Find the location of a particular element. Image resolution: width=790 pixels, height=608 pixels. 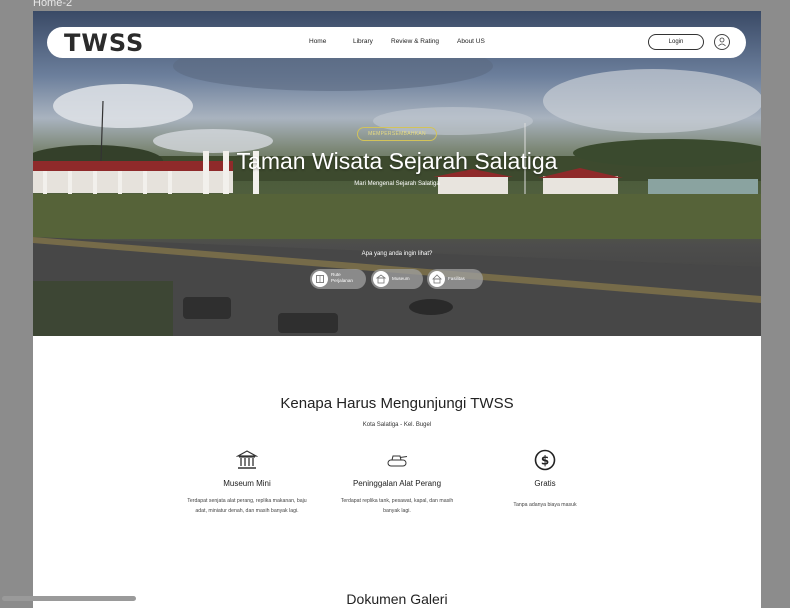

chip-label: Fasilitas is located at coordinates (456, 278).